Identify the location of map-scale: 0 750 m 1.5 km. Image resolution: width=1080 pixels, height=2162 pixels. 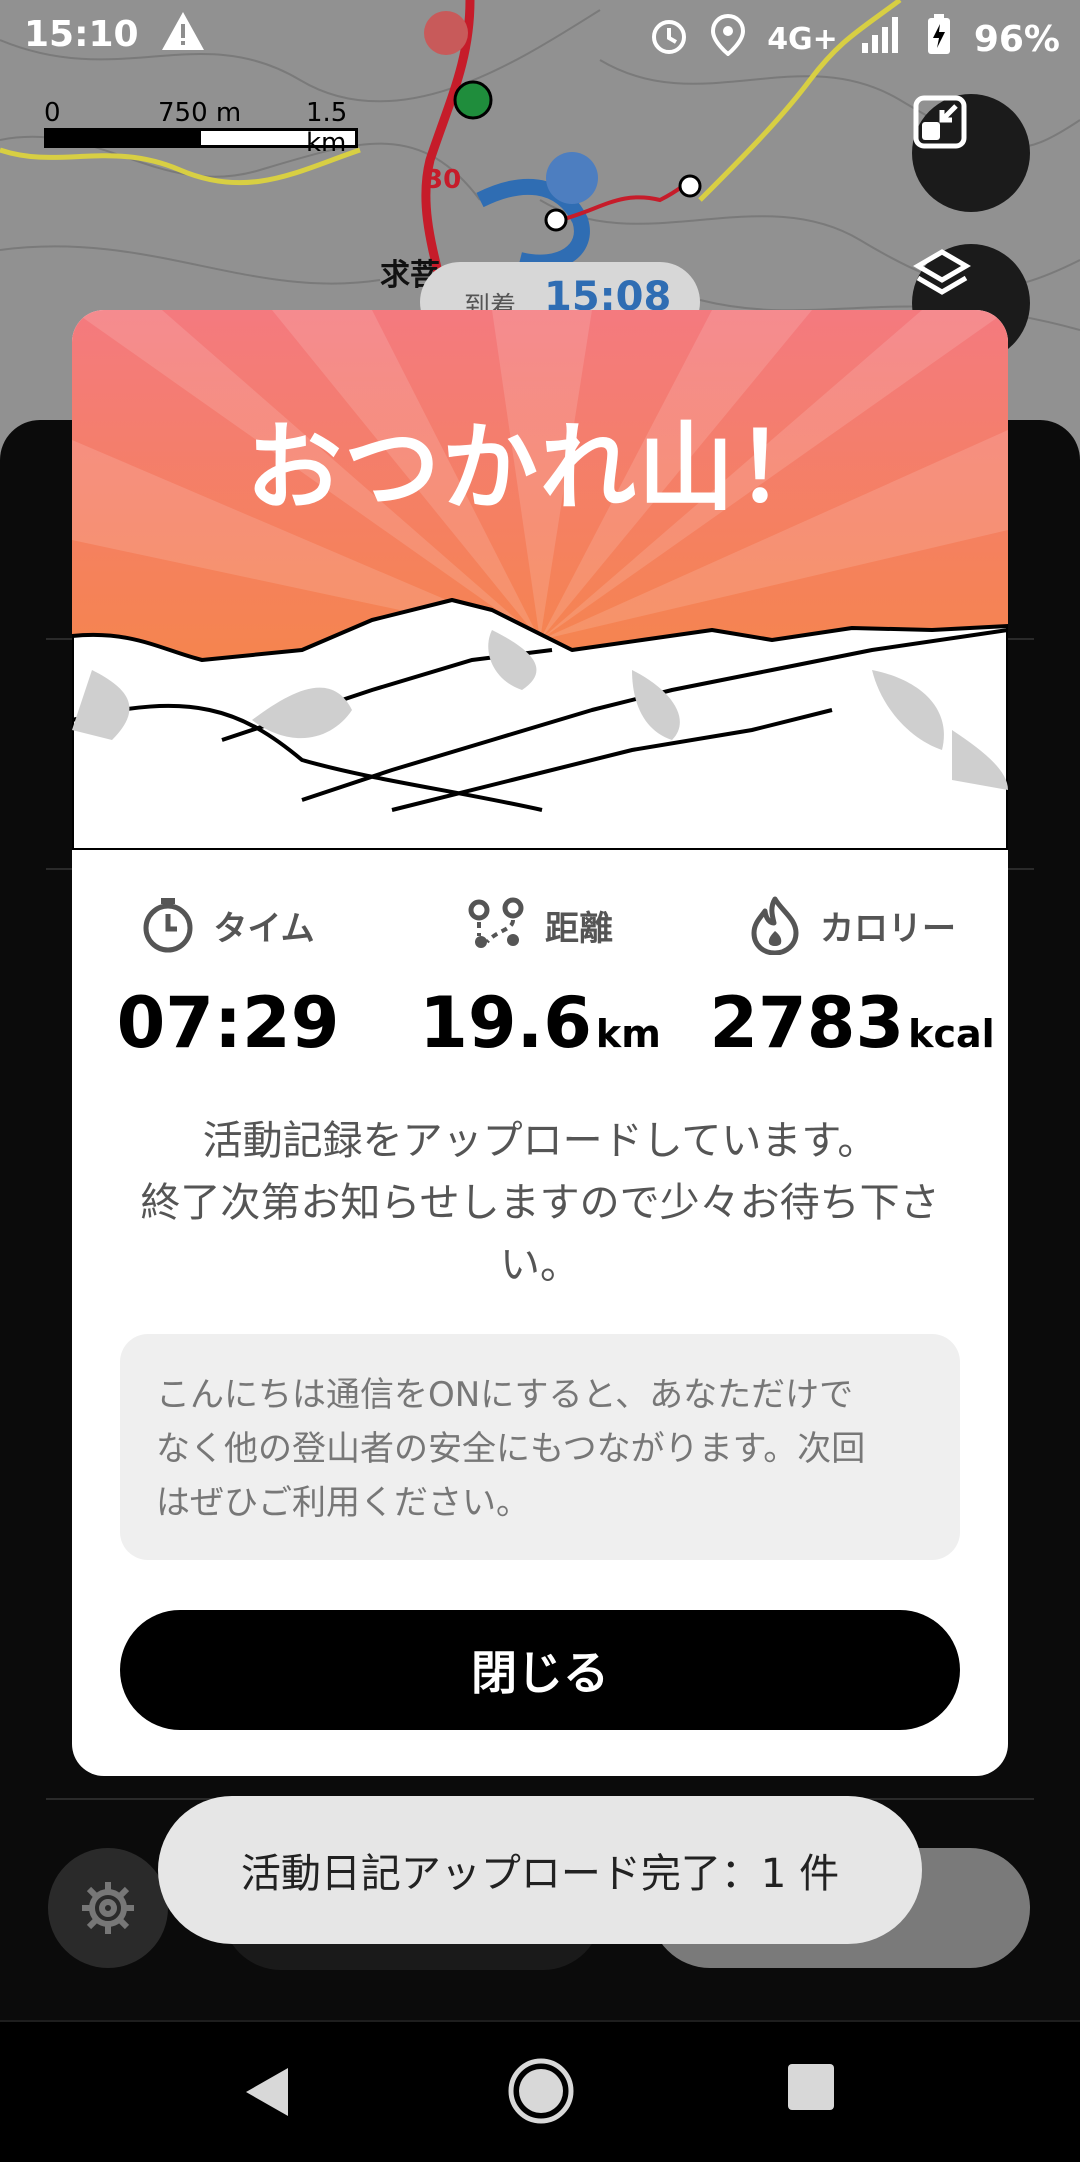
(204, 128).